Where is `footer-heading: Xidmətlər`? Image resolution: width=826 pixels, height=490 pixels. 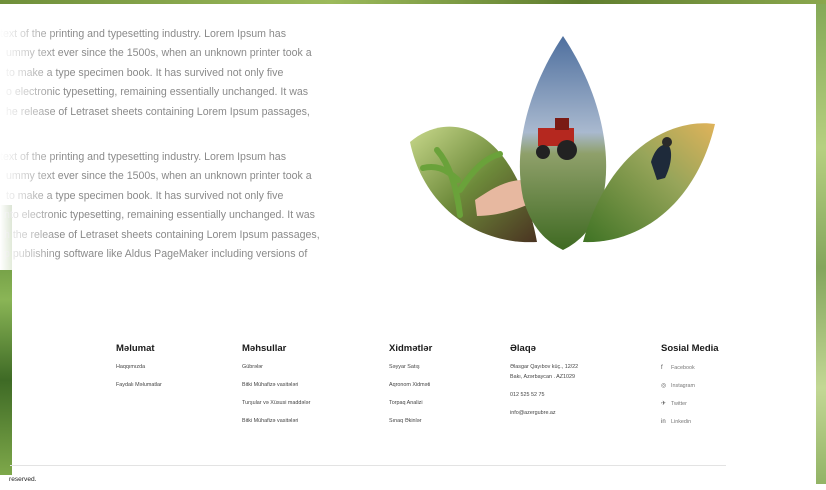 footer-heading: Xidmətlər is located at coordinates (411, 348).